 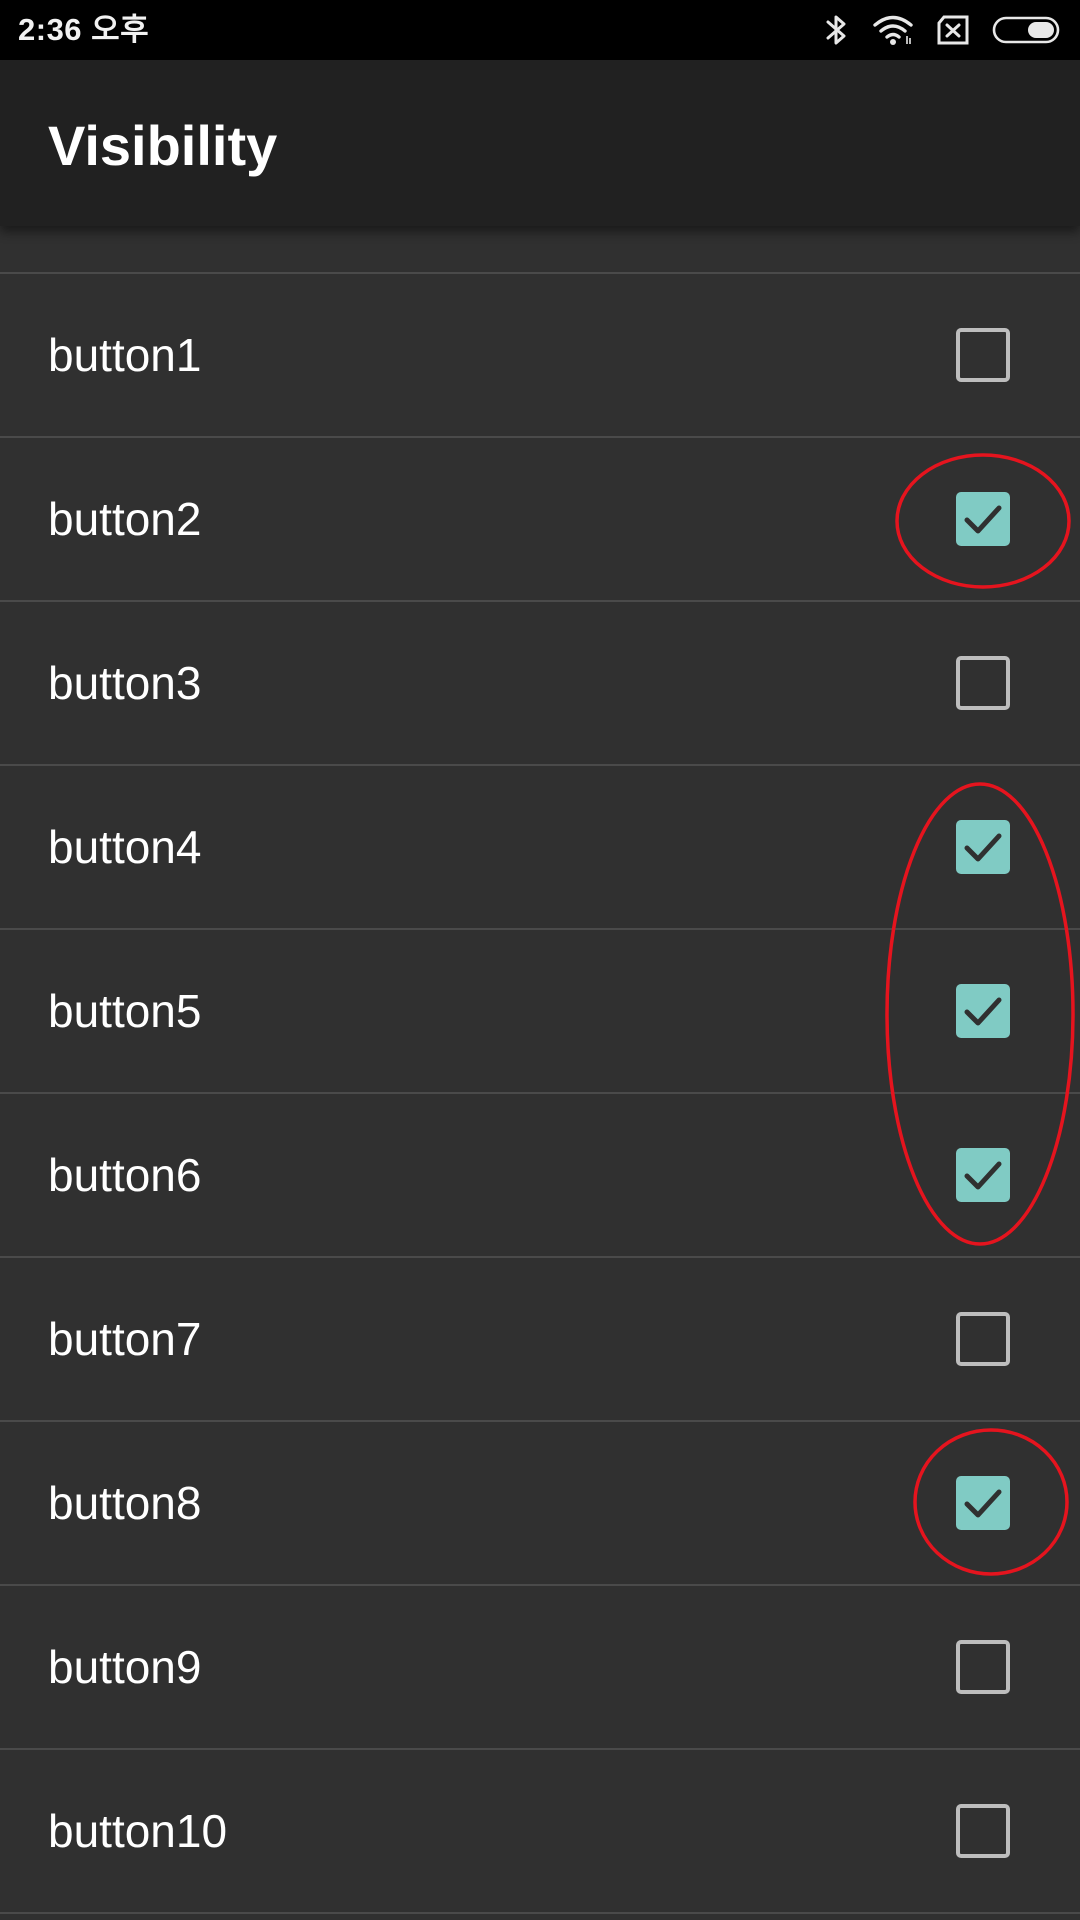 I want to click on list-item: button3, so click(x=540, y=684).